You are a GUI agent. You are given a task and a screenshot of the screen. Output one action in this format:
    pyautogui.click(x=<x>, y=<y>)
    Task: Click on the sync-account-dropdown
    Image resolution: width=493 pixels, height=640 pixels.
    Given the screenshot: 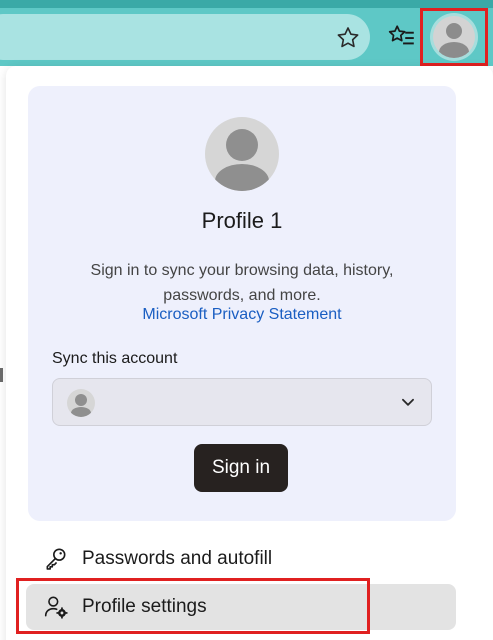 What is the action you would take?
    pyautogui.click(x=242, y=402)
    